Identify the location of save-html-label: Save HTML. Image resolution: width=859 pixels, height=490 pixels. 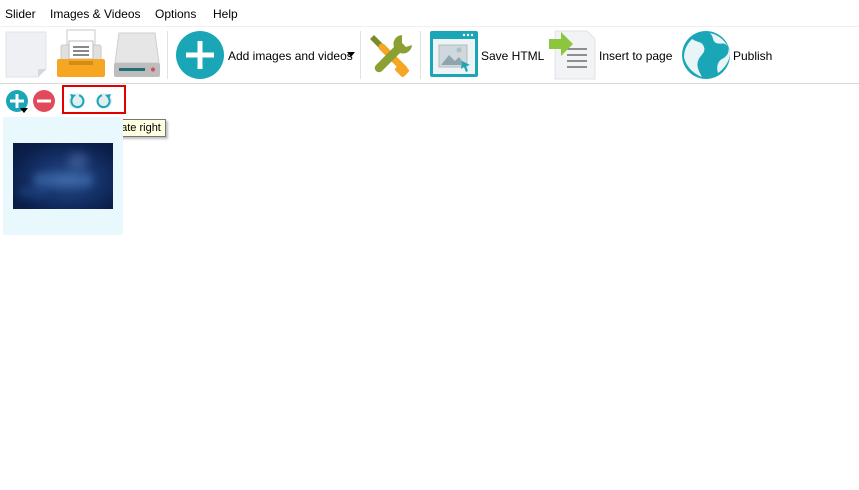
(513, 56).